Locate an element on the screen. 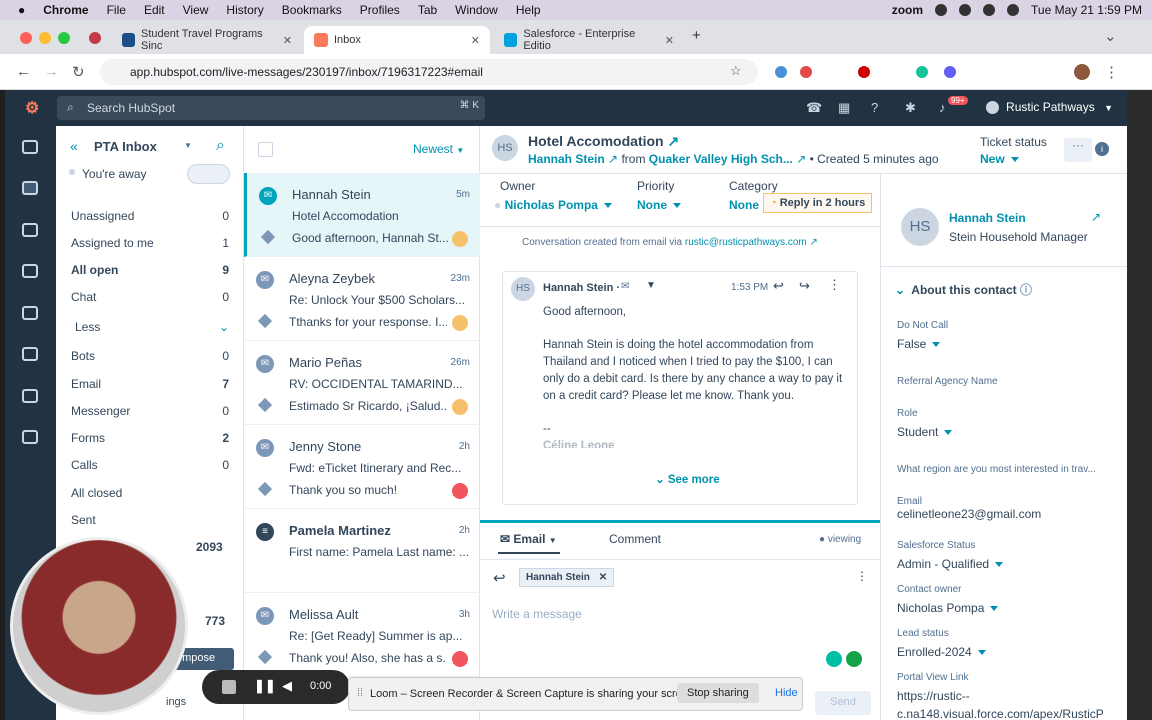  content-icon is located at coordinates (30, 271).